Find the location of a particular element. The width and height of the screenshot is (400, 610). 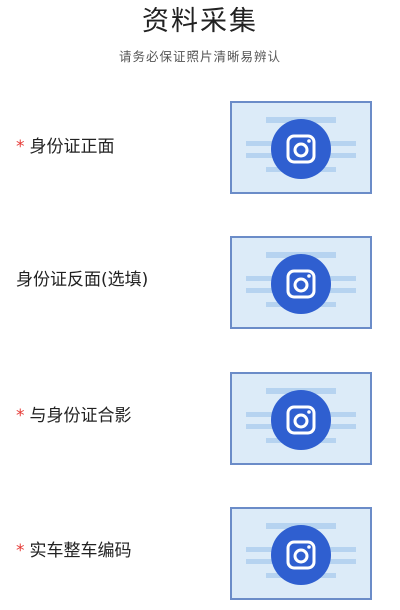

upload-button-vehicle-code is located at coordinates (301, 553).